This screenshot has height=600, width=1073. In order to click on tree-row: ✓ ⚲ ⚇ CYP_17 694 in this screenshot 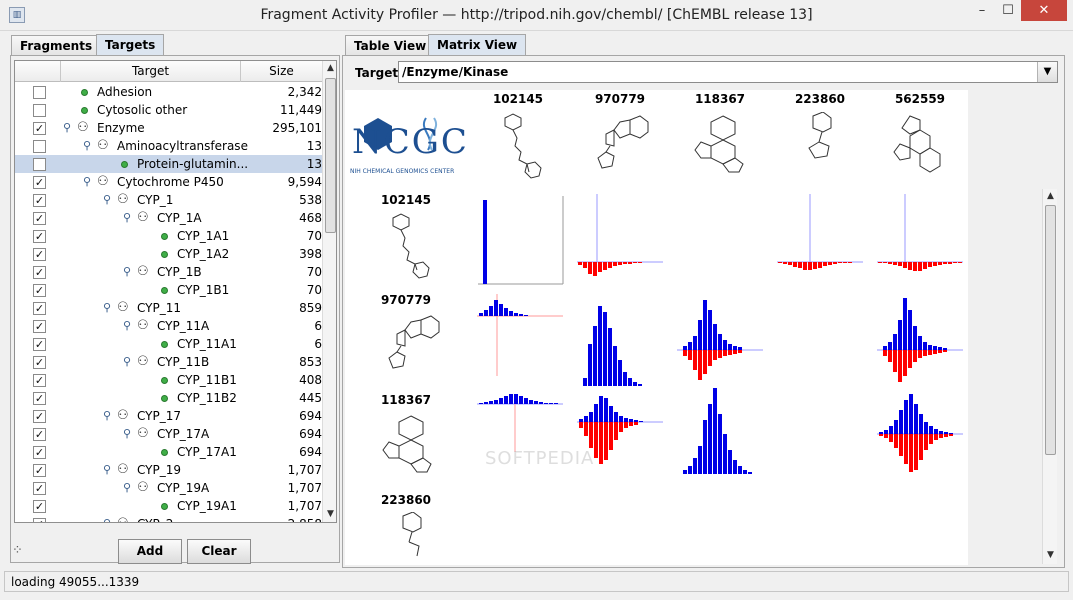, I will do `click(168, 416)`.